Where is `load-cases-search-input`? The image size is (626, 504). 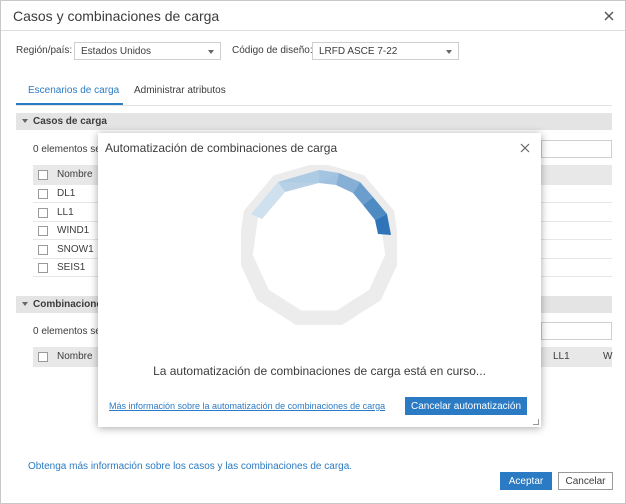 load-cases-search-input is located at coordinates (576, 149).